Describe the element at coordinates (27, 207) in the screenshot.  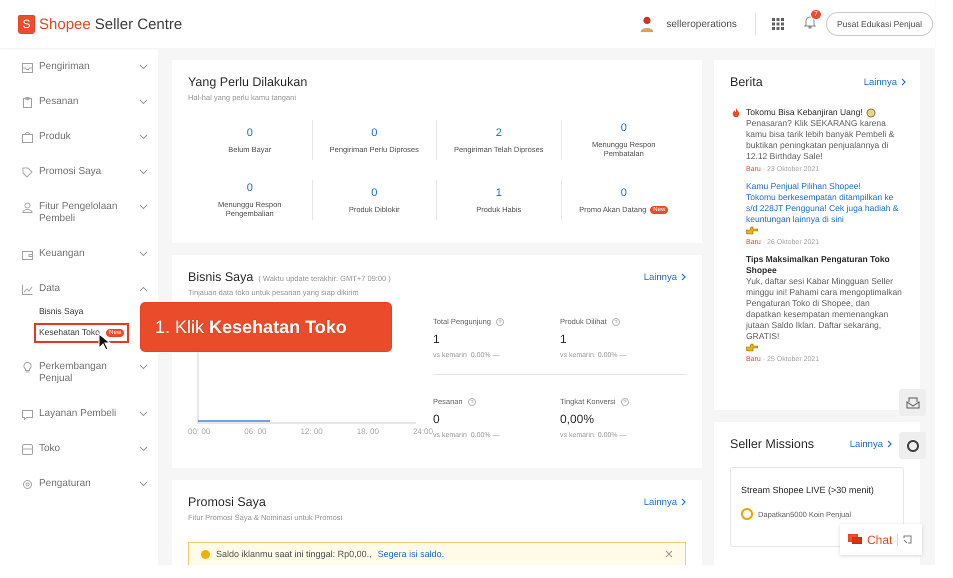
I see `person-icon` at that location.